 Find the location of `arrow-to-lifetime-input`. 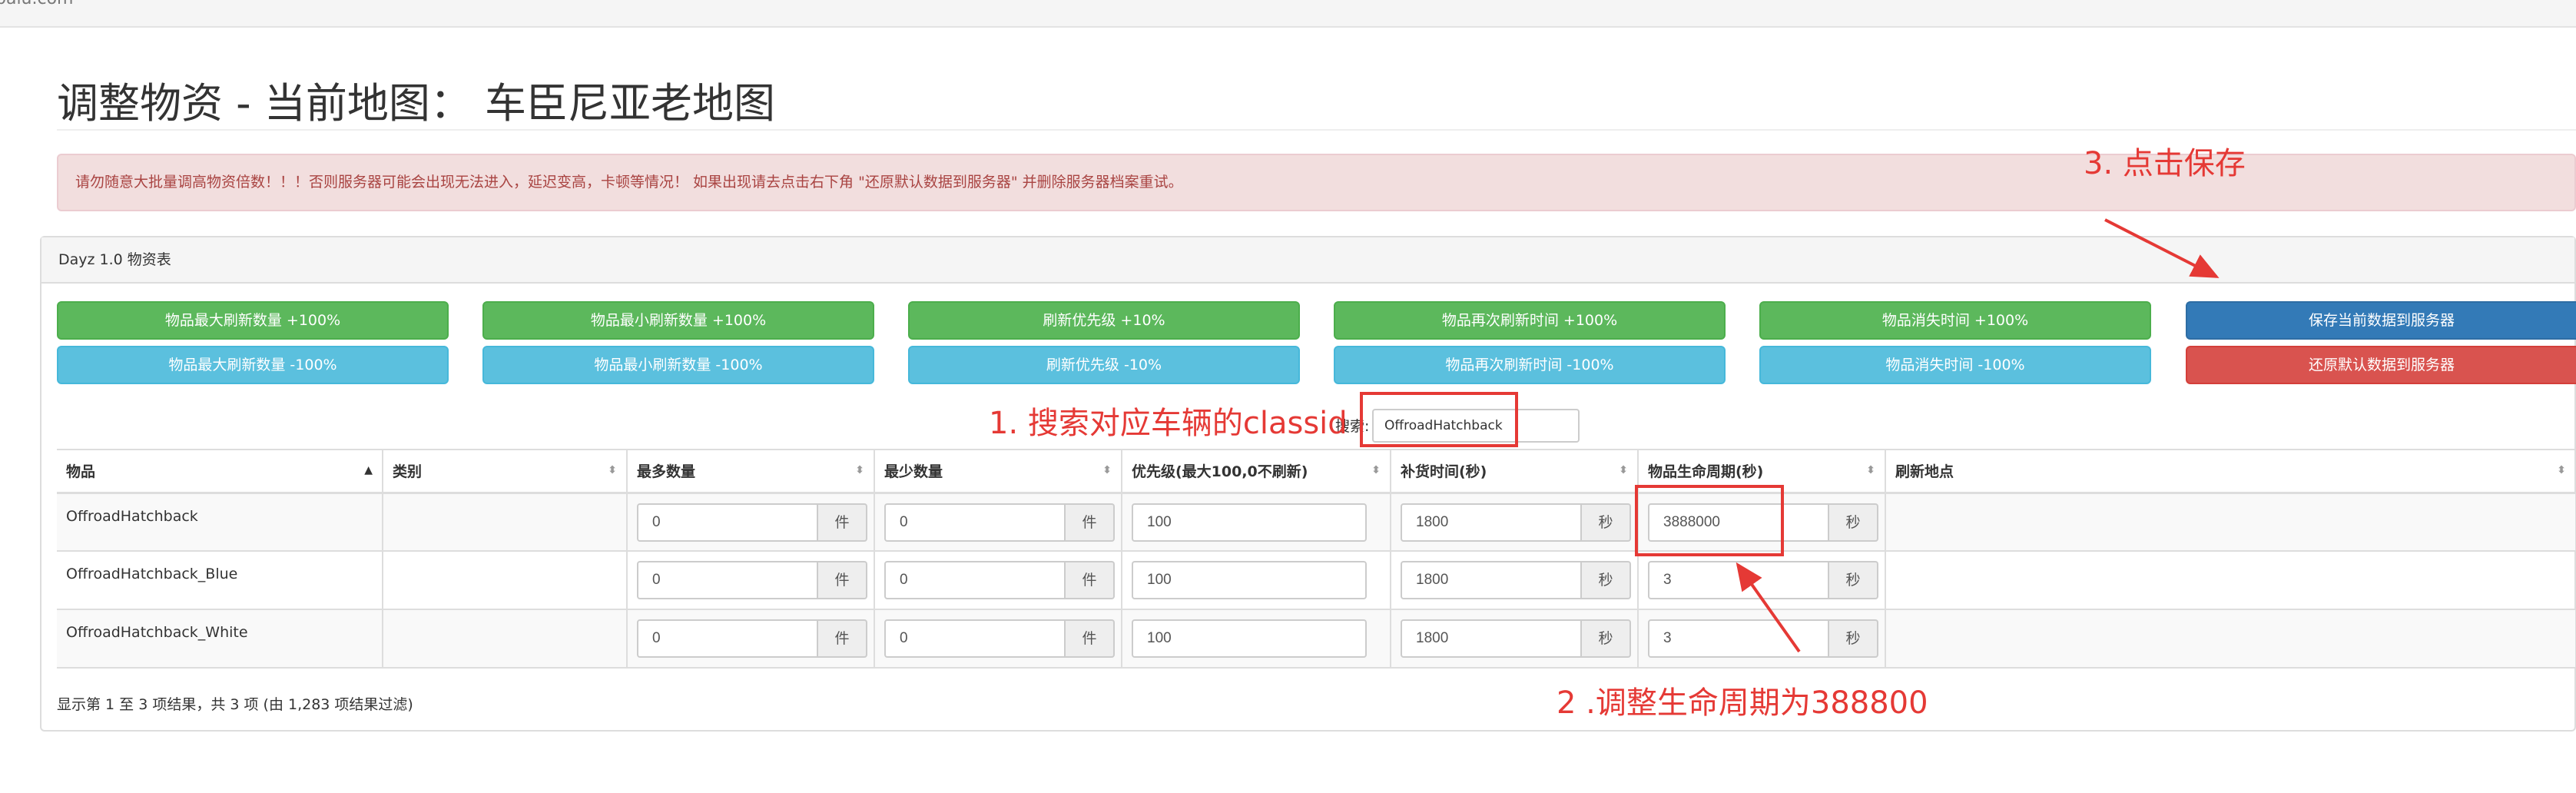

arrow-to-lifetime-input is located at coordinates (1768, 607).